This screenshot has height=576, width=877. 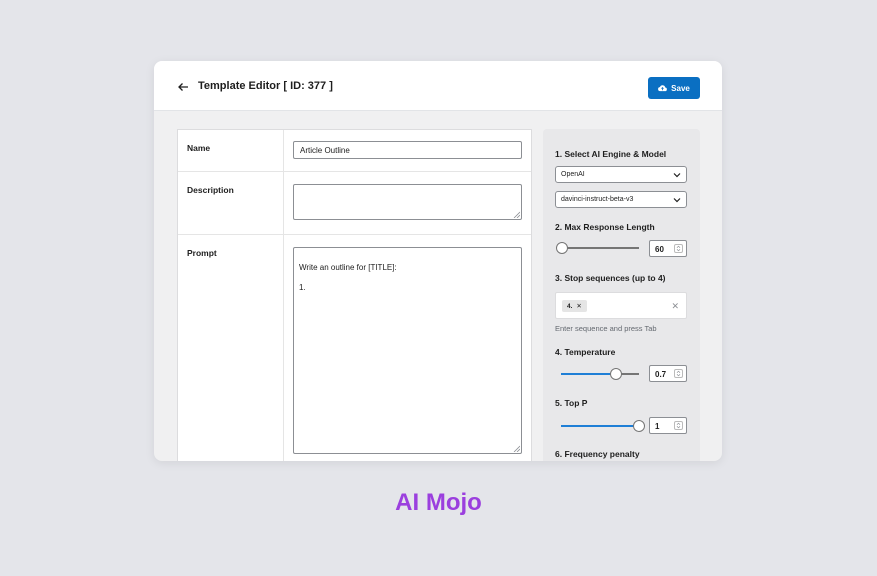 I want to click on prompt-label: Prompt, so click(x=231, y=348).